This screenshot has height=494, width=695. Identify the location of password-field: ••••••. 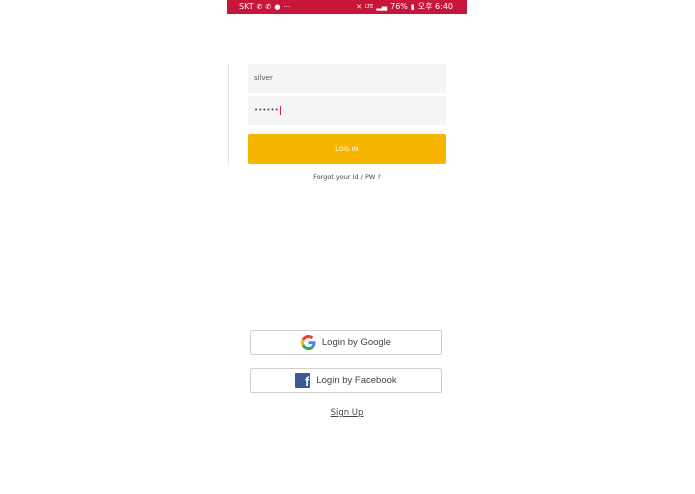
(347, 110).